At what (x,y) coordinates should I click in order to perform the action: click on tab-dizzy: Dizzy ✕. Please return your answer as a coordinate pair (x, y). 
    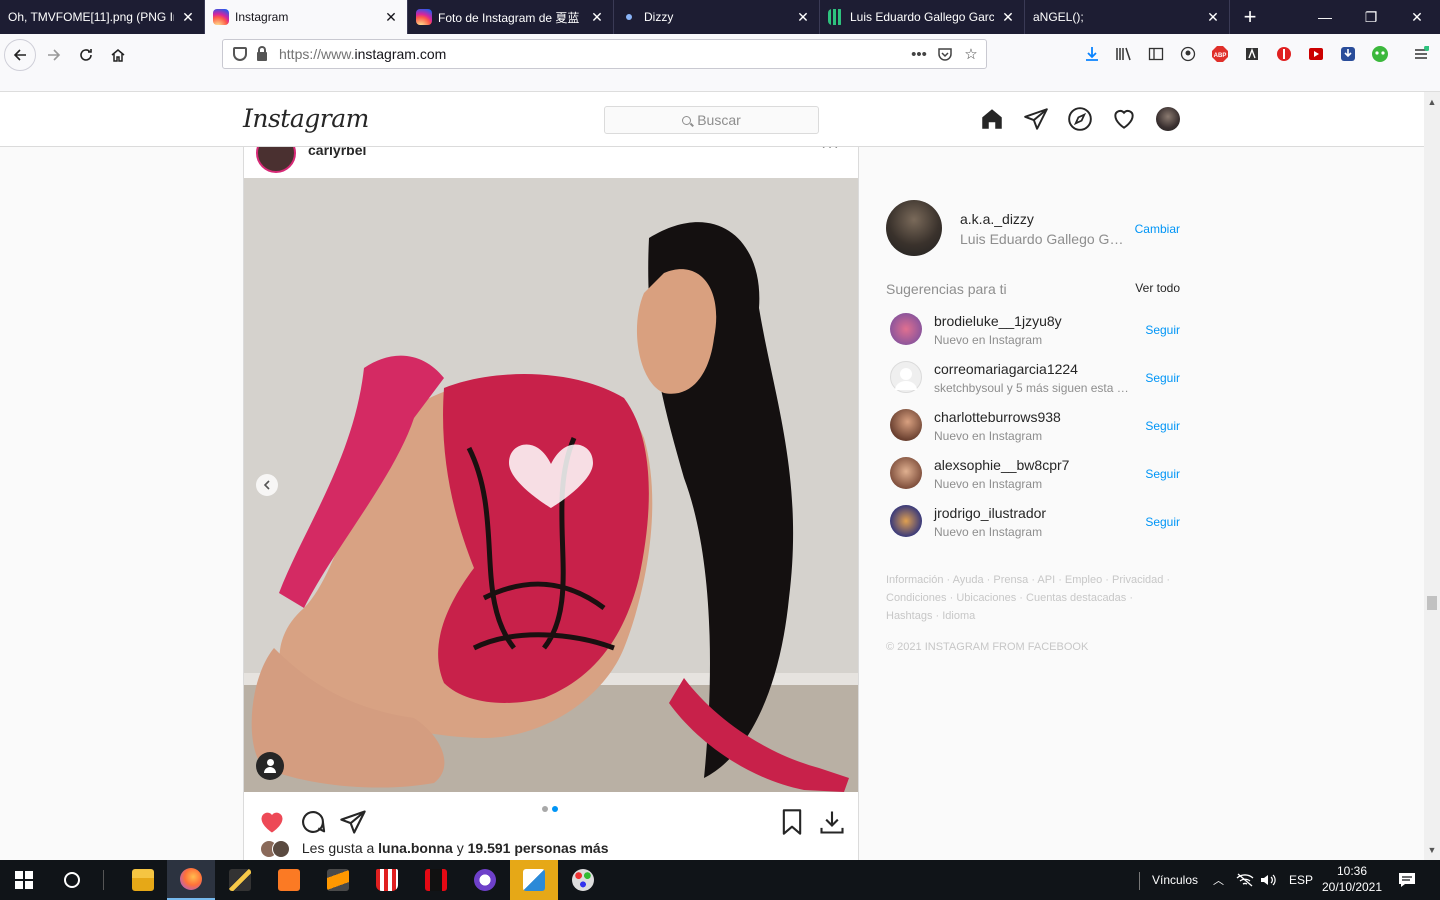
    Looking at the image, I should click on (717, 17).